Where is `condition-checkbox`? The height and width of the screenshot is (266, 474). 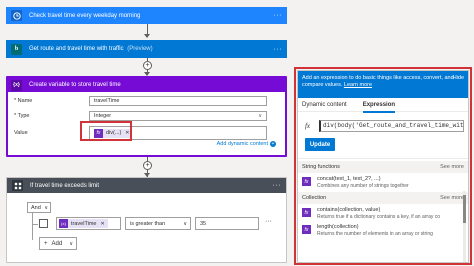 condition-checkbox is located at coordinates (43, 223).